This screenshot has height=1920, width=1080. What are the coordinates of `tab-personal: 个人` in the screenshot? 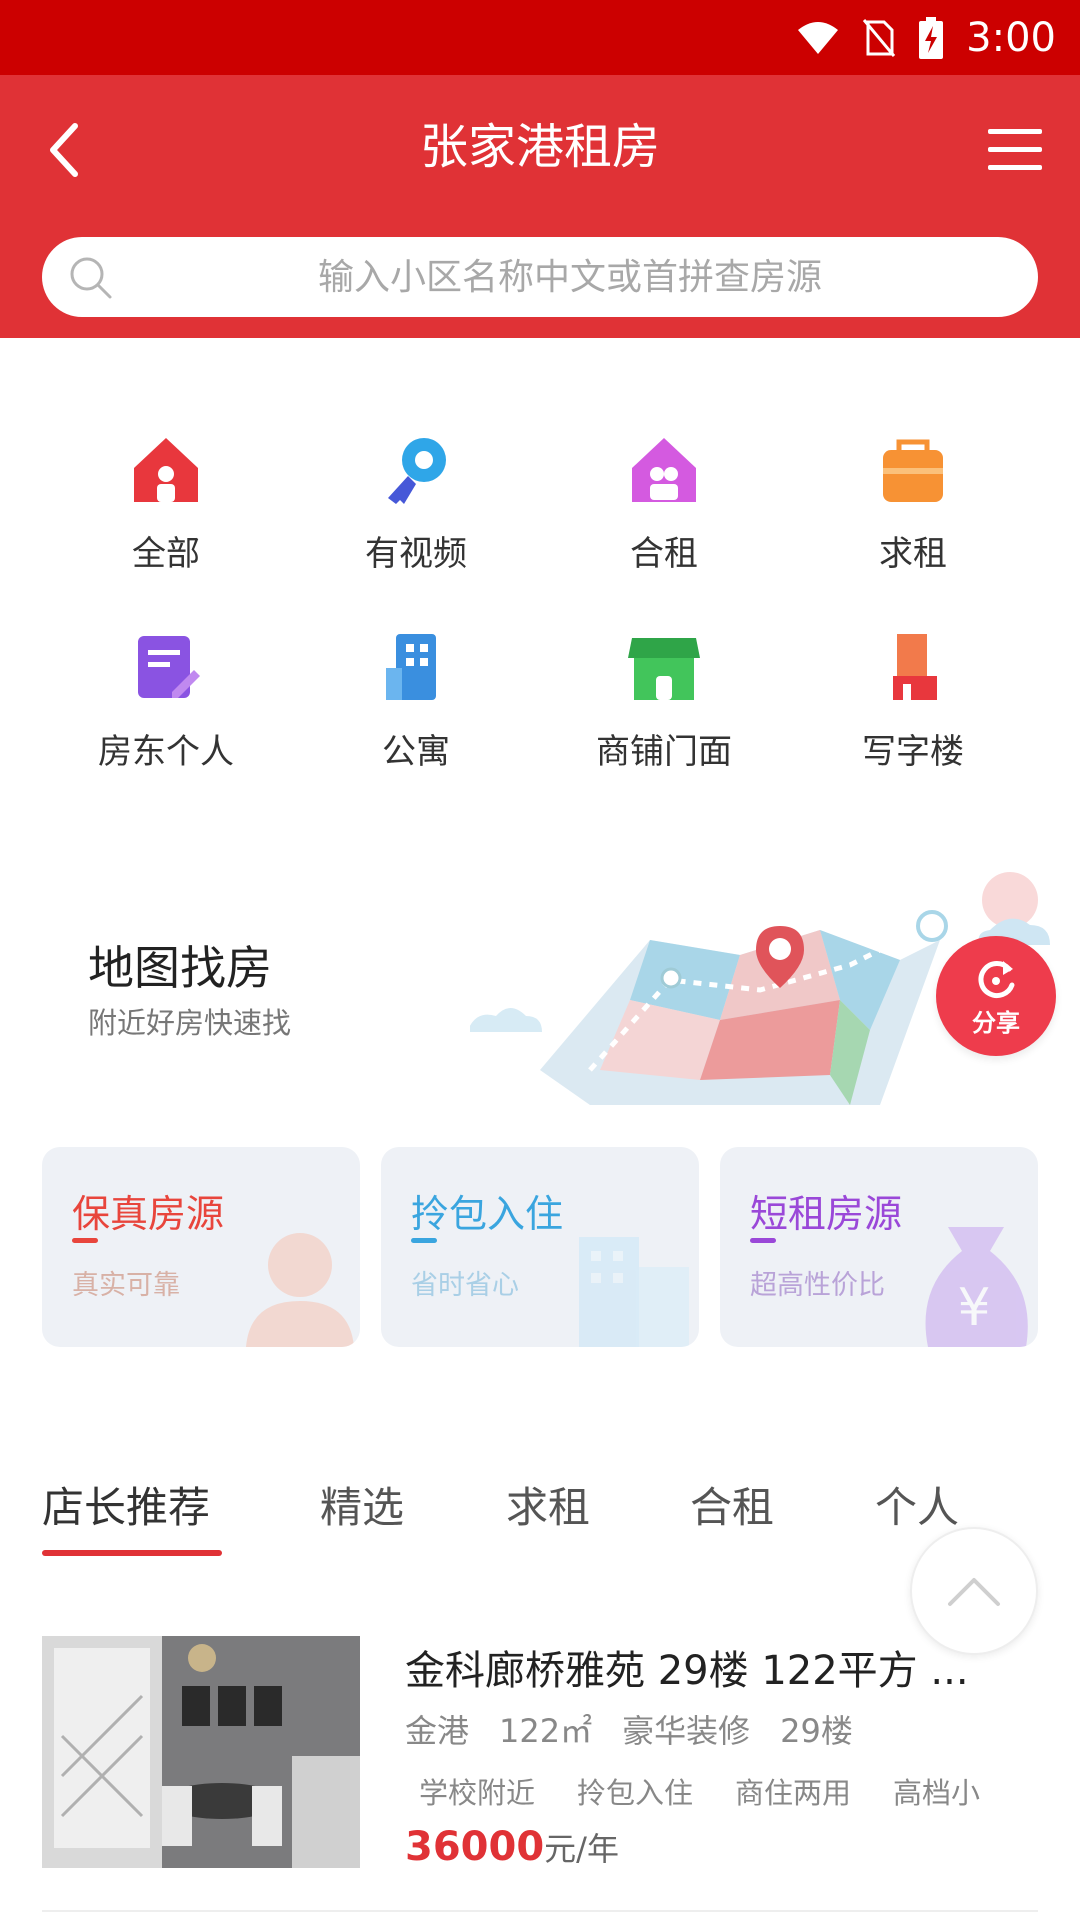 It's located at (917, 1504).